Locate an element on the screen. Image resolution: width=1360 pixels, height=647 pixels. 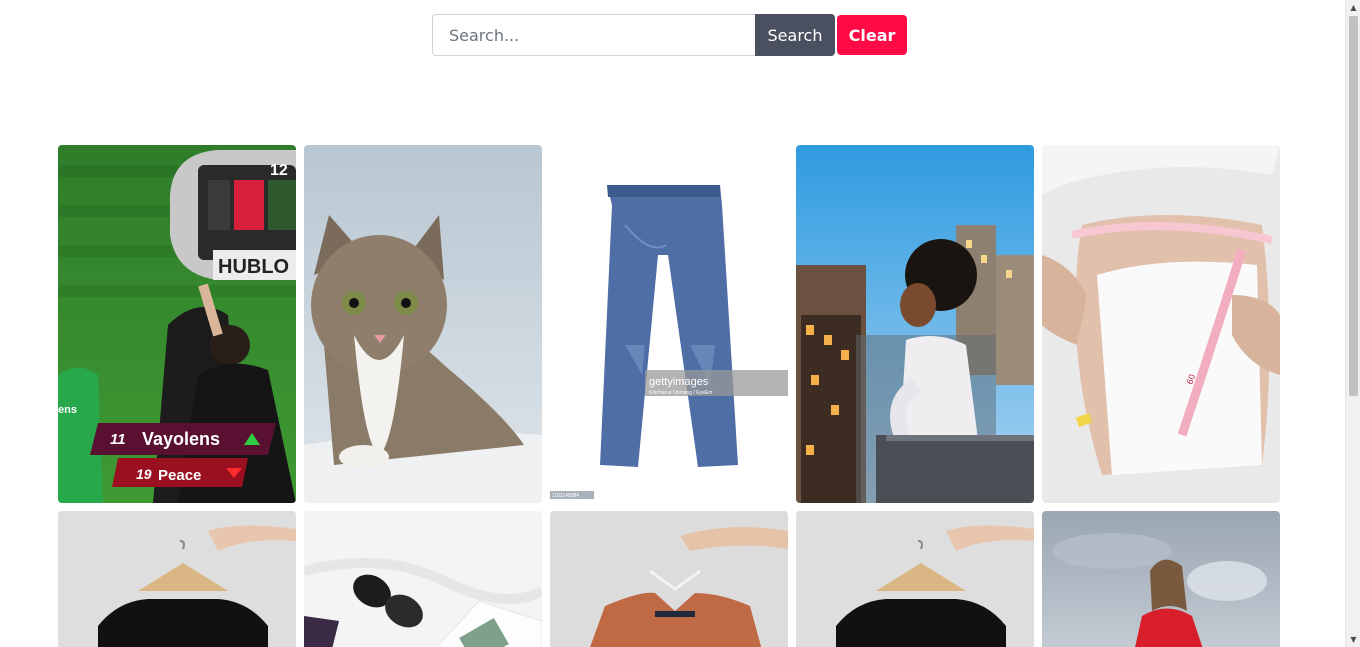
image-card-woman-red-sweater is located at coordinates (1161, 579).